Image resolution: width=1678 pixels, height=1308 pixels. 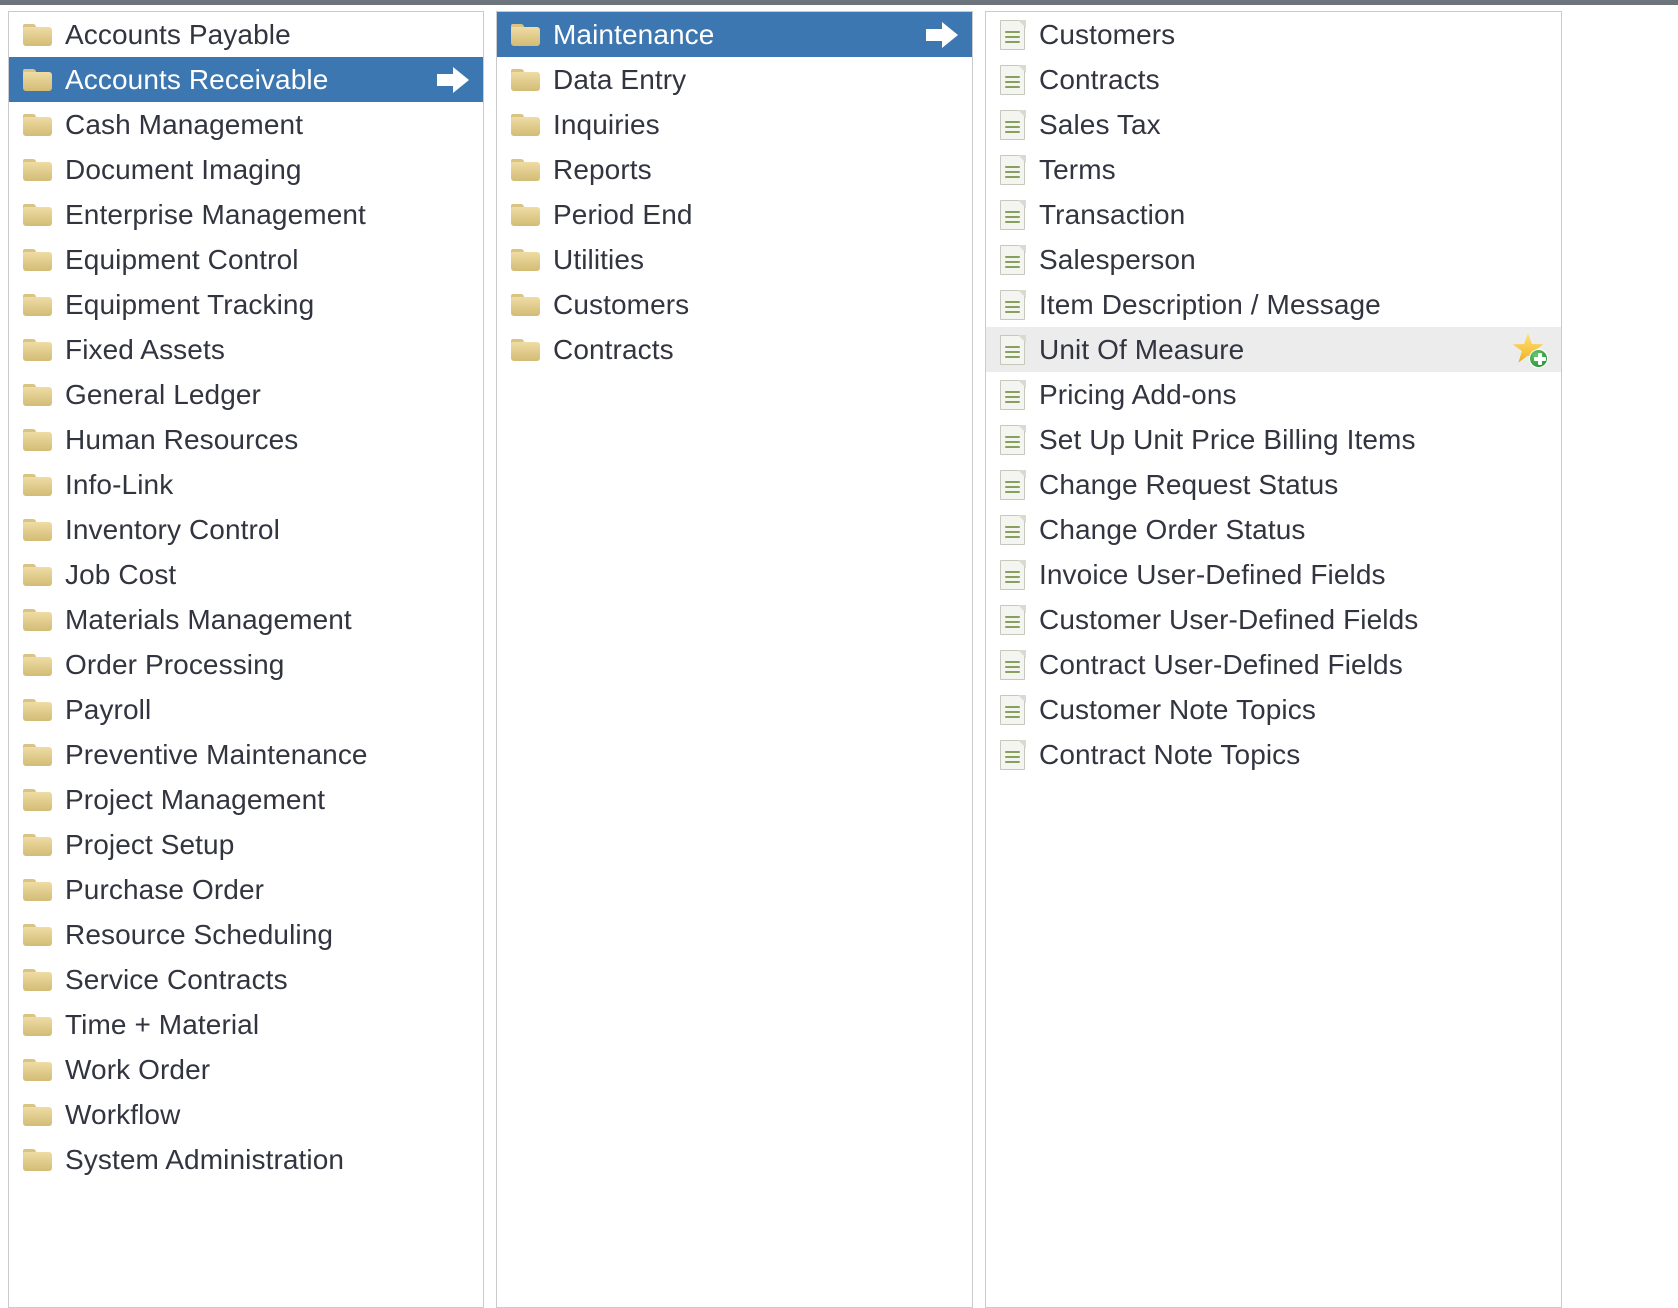 I want to click on task-list-item: Customer User-Defined Fields, so click(x=1273, y=619).